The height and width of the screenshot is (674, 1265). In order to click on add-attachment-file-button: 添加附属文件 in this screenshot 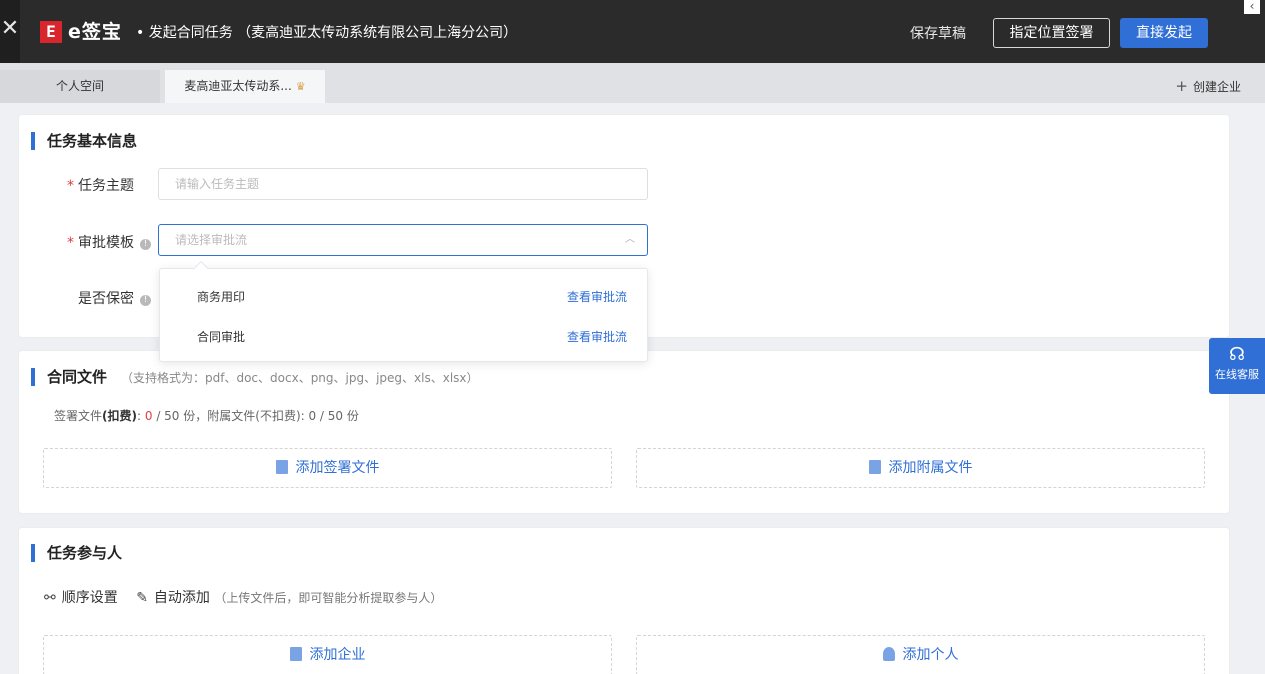, I will do `click(920, 468)`.